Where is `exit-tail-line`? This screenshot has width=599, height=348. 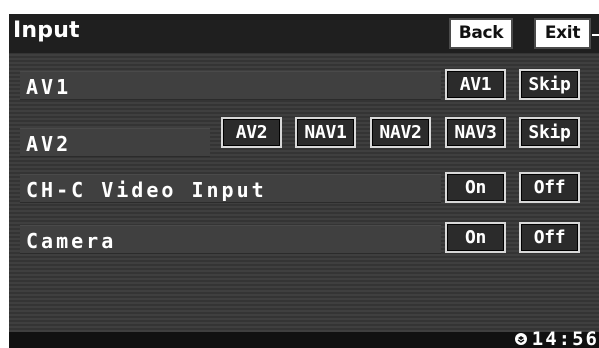 exit-tail-line is located at coordinates (595, 35).